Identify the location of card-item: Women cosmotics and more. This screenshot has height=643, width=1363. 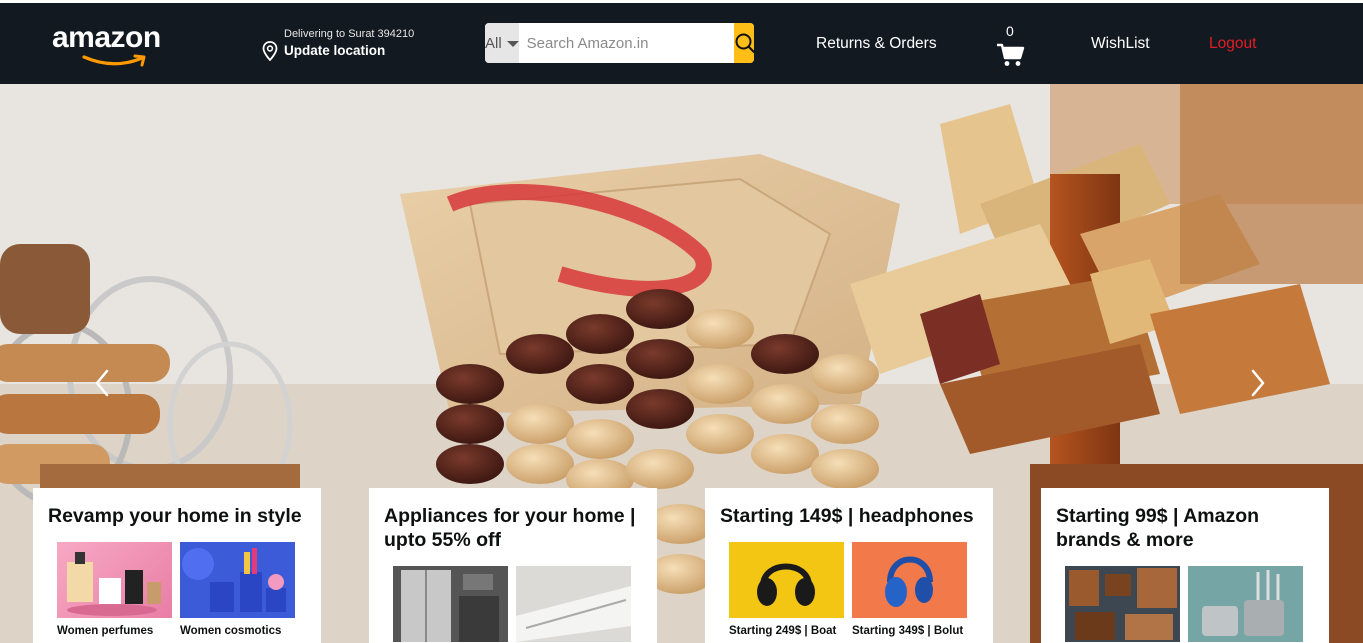
(237, 592).